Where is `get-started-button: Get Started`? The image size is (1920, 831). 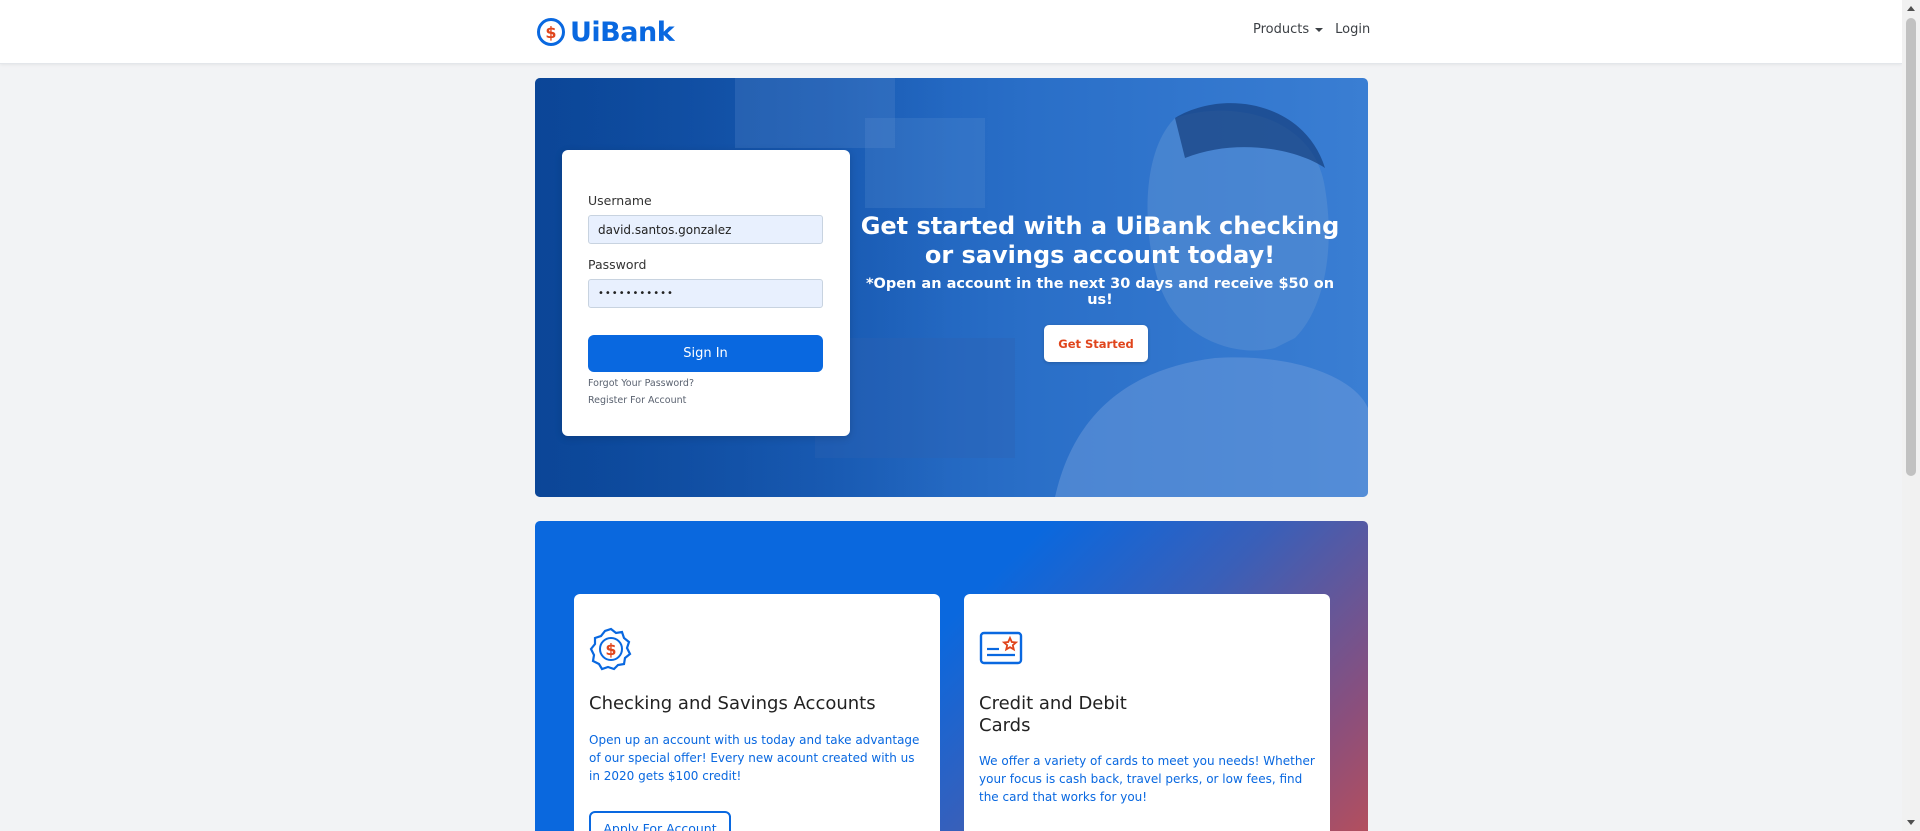
get-started-button: Get Started is located at coordinates (1096, 343).